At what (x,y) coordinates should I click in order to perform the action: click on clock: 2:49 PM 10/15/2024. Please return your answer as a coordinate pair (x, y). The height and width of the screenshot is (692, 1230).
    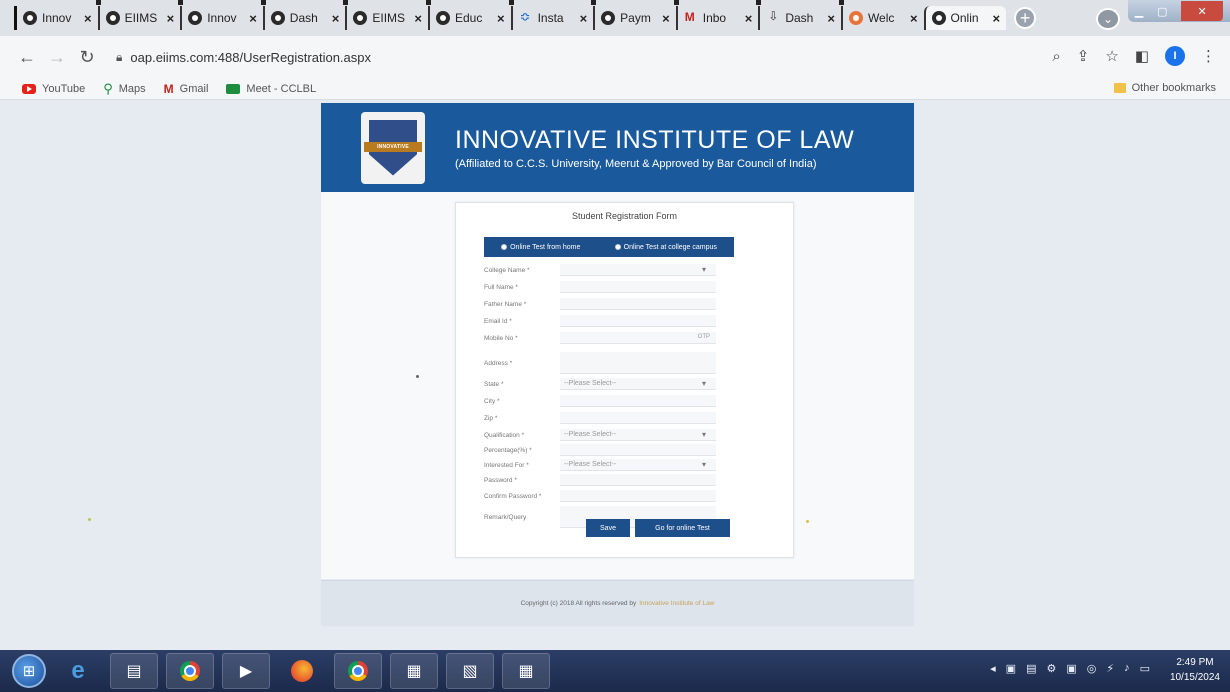
    Looking at the image, I should click on (1195, 670).